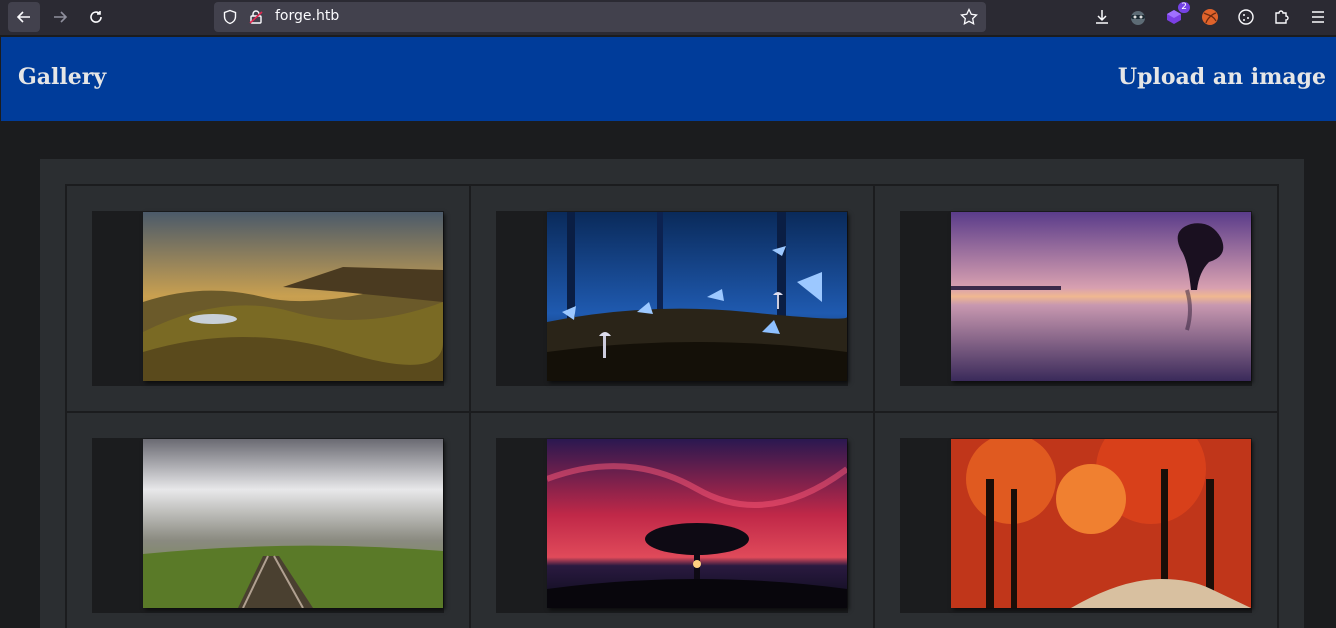 This screenshot has height=628, width=1336. I want to click on downloads-button, so click(1102, 17).